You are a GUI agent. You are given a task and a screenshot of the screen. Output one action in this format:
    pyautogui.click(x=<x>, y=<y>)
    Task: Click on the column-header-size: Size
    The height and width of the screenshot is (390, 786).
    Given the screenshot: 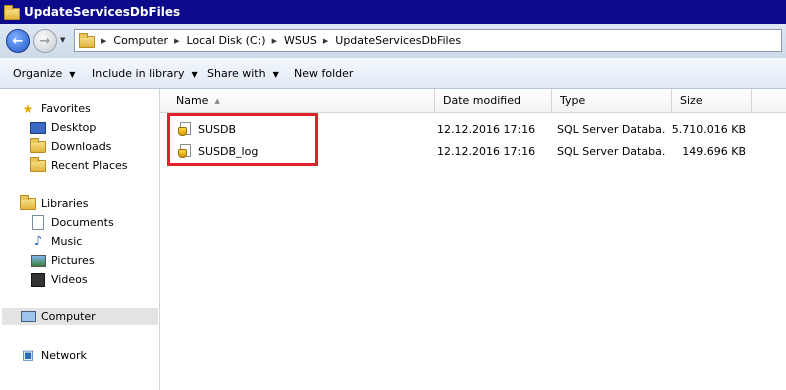 What is the action you would take?
    pyautogui.click(x=712, y=100)
    